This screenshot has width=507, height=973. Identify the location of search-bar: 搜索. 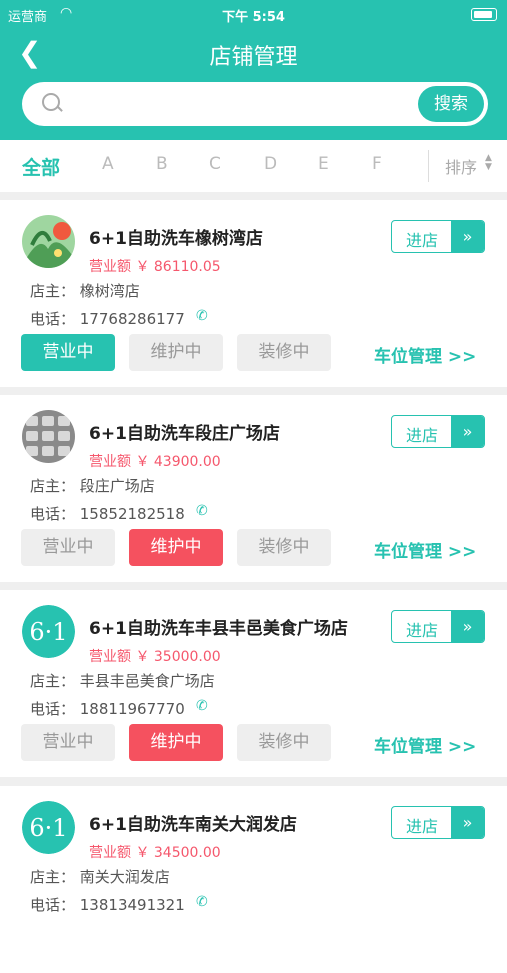
(253, 110).